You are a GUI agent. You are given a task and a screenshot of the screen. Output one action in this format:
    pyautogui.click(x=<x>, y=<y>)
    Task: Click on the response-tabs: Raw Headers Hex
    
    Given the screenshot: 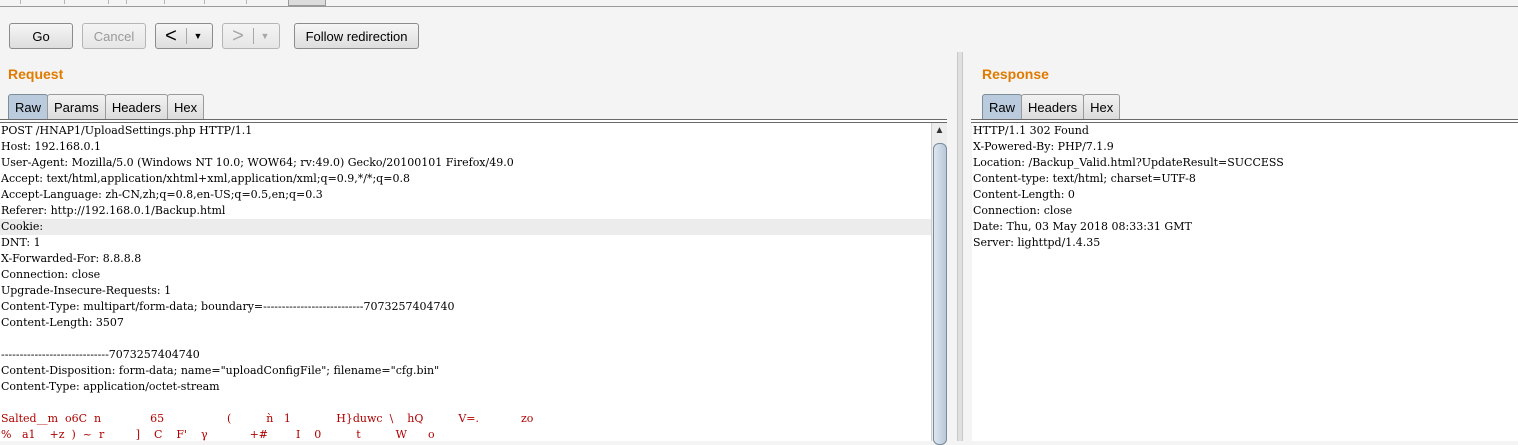 What is the action you would take?
    pyautogui.click(x=1051, y=106)
    